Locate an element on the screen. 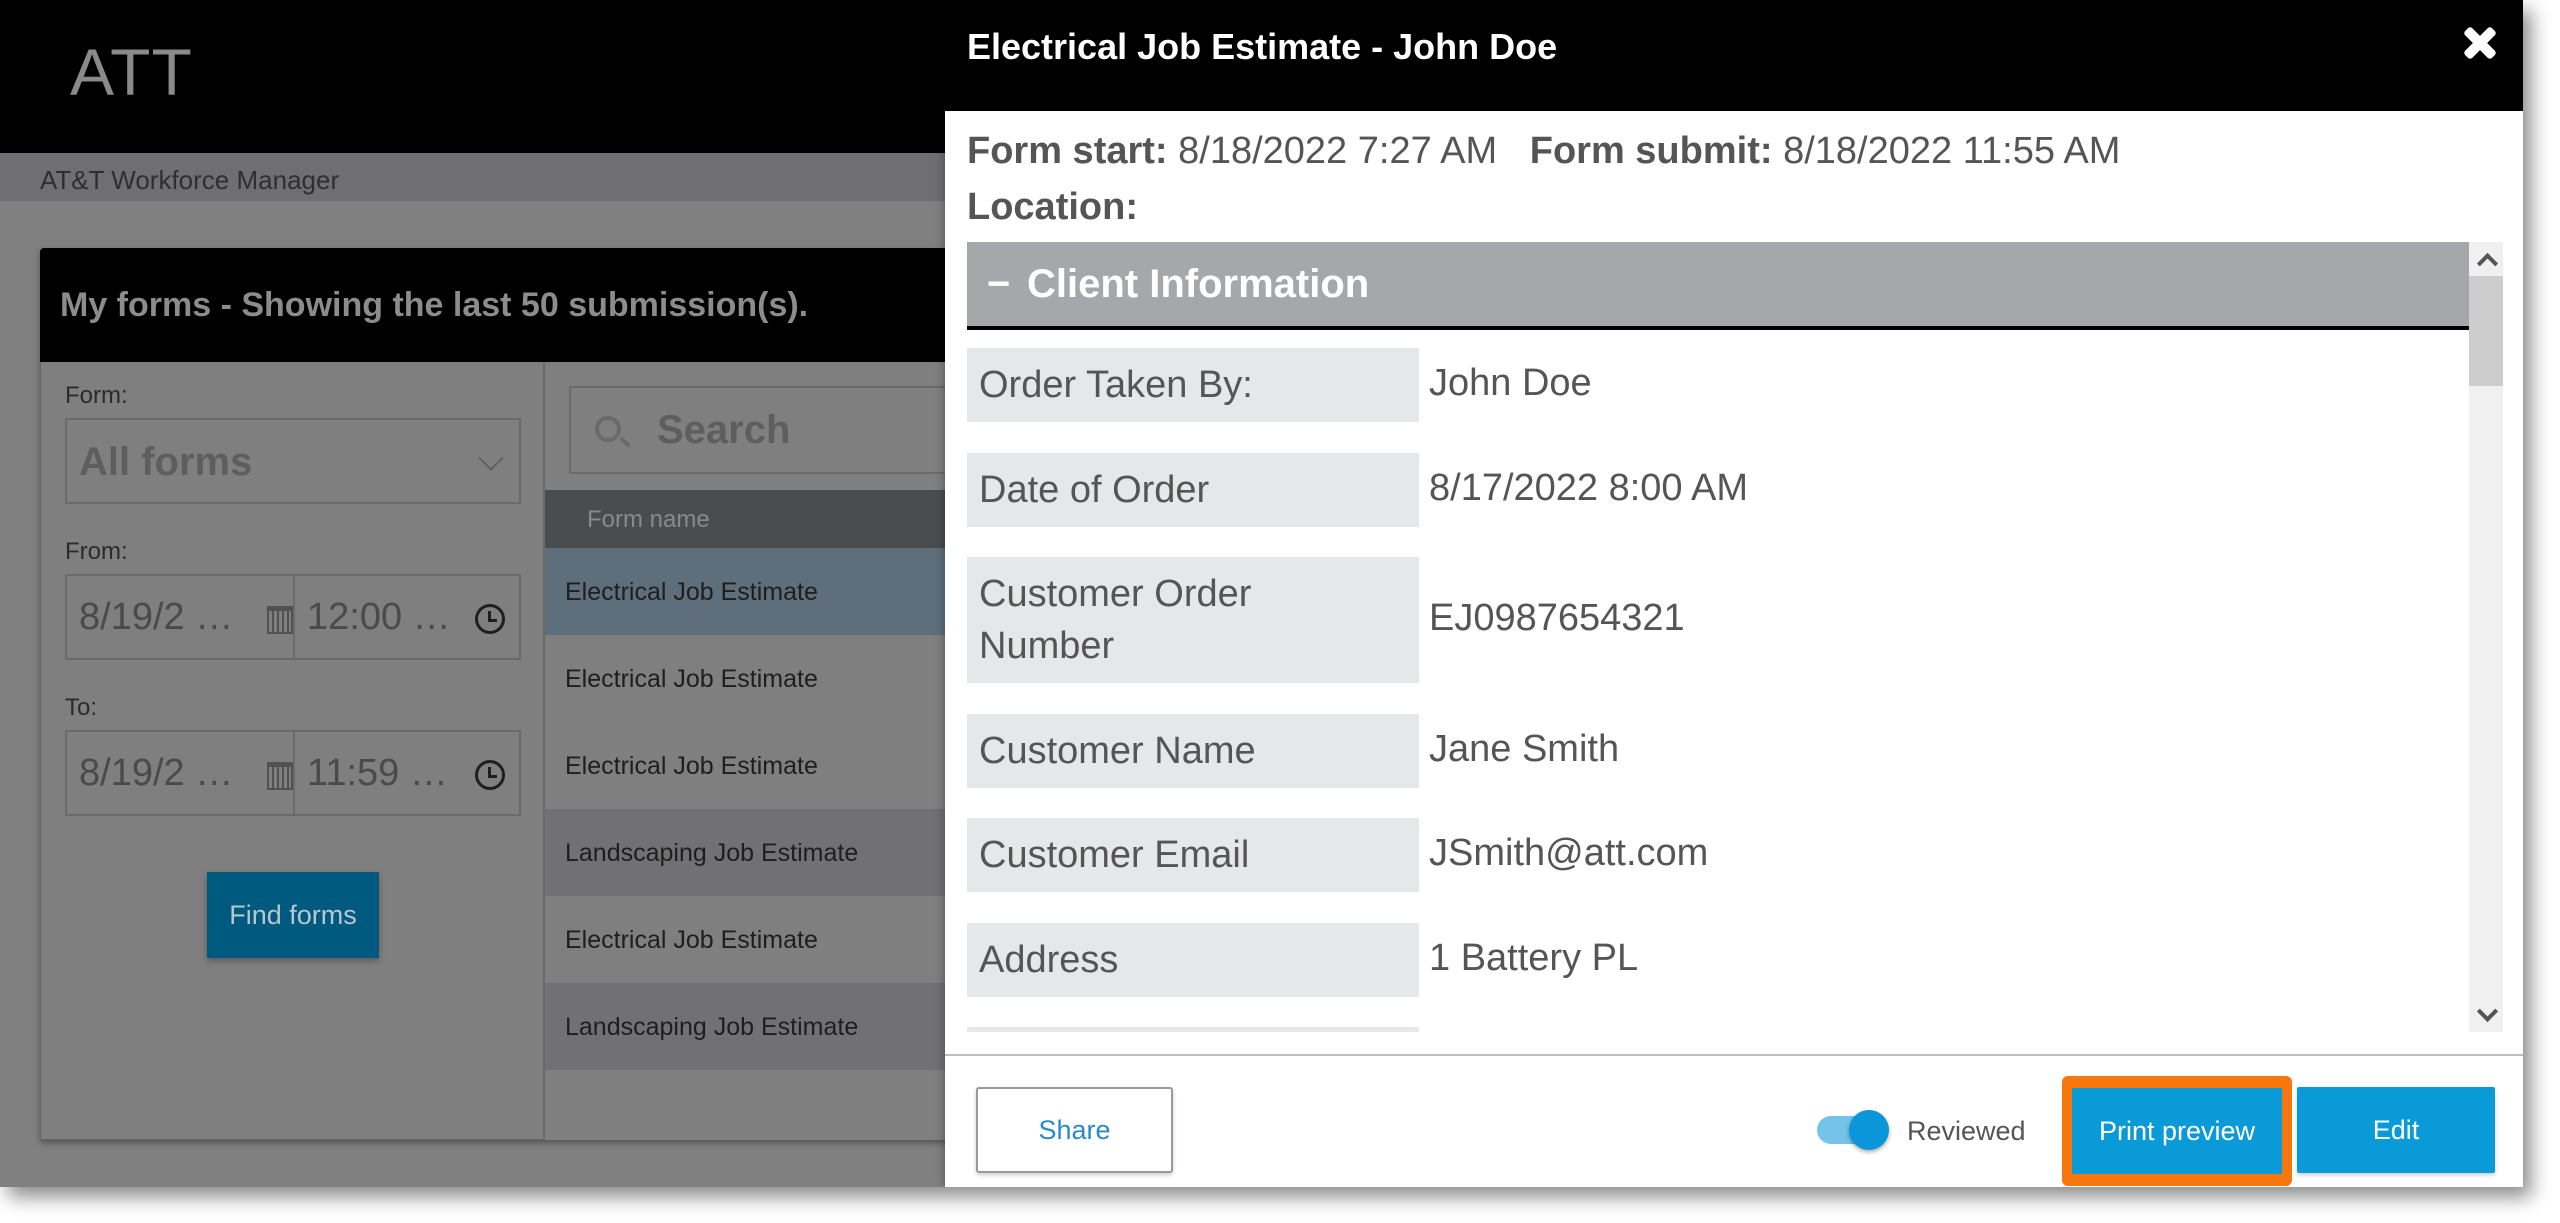  reviewed-label: Reviewed is located at coordinates (1966, 1131).